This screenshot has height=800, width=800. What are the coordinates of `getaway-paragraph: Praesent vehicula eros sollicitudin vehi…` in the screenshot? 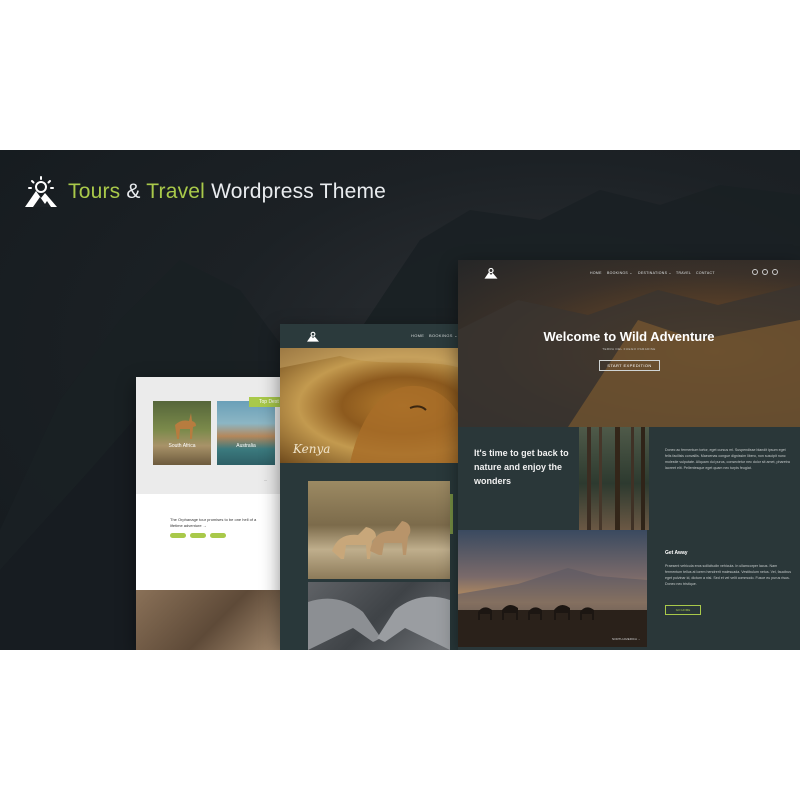 It's located at (728, 575).